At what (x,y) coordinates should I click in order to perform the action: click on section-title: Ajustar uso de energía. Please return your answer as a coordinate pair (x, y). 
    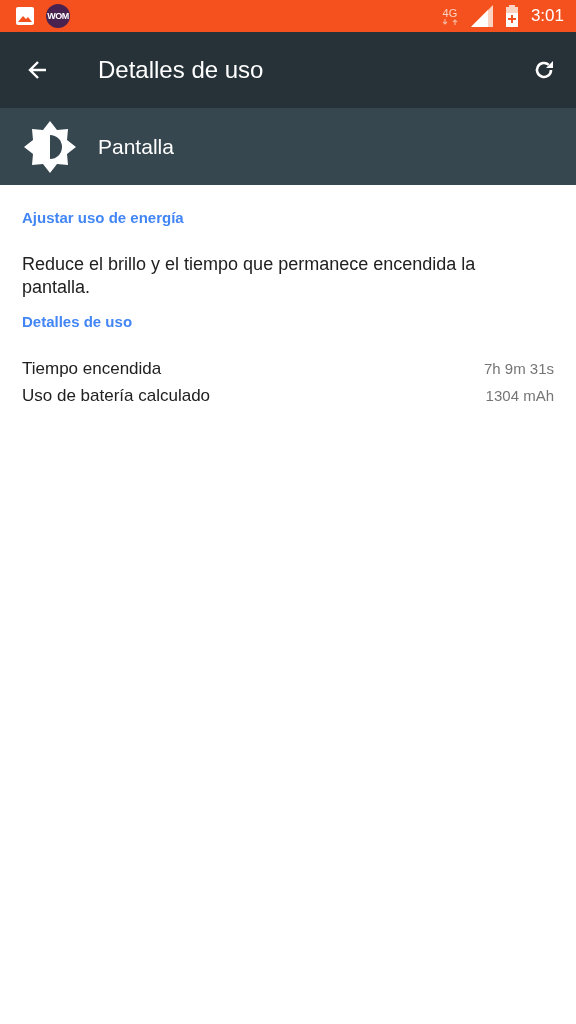
    Looking at the image, I should click on (103, 218).